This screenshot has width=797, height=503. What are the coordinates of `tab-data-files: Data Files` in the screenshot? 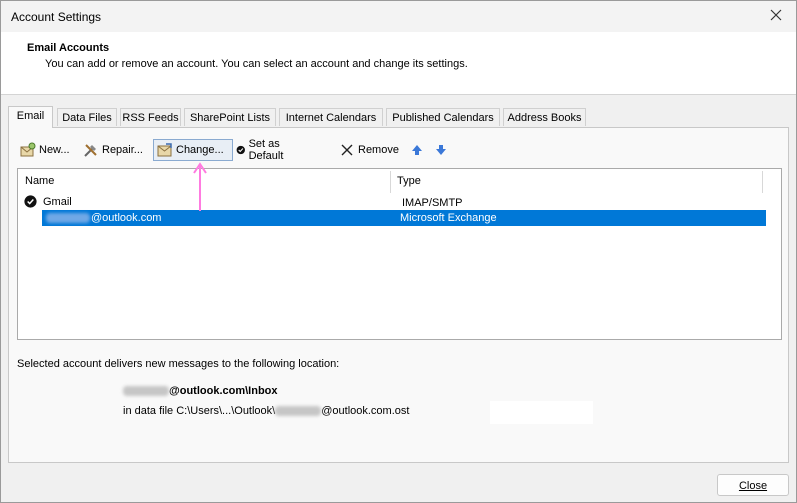 It's located at (87, 117).